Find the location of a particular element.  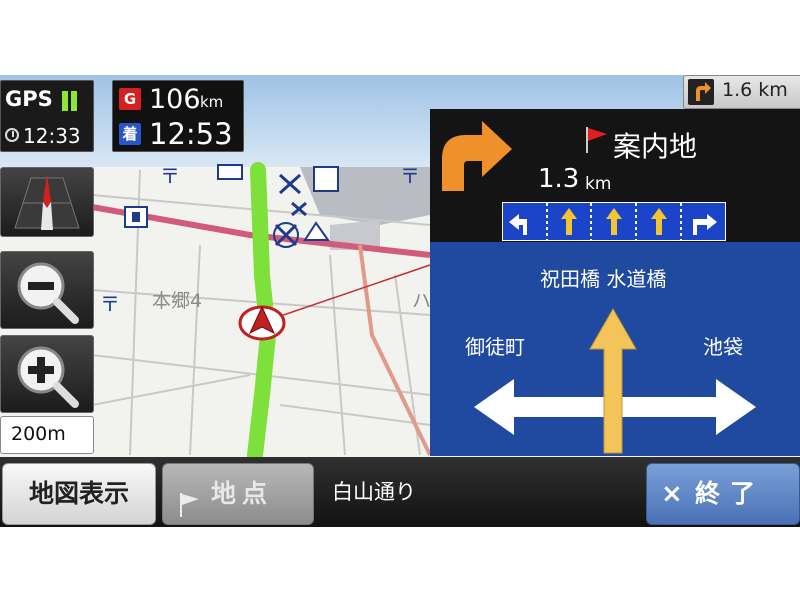

lane-guidance is located at coordinates (614, 221).